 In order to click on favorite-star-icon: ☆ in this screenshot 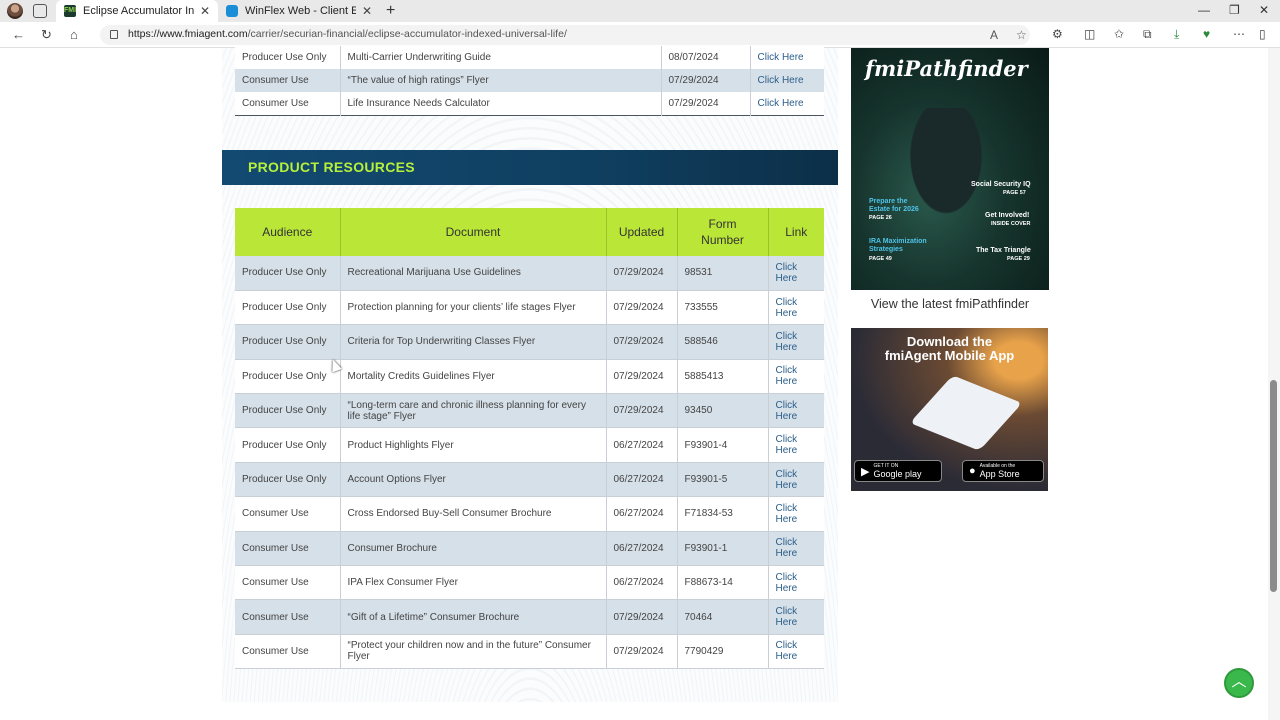, I will do `click(1021, 35)`.